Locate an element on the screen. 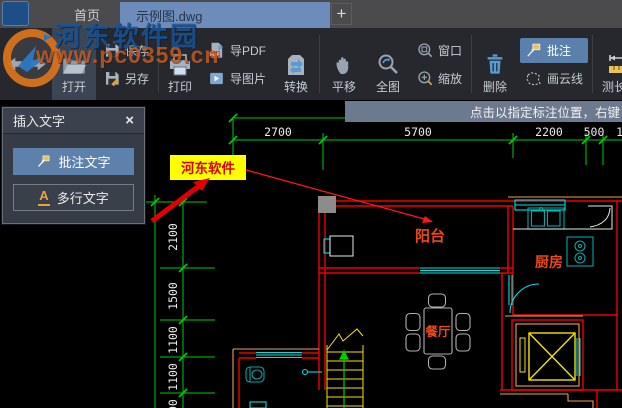  svg-text: 5700 is located at coordinates (418, 132).